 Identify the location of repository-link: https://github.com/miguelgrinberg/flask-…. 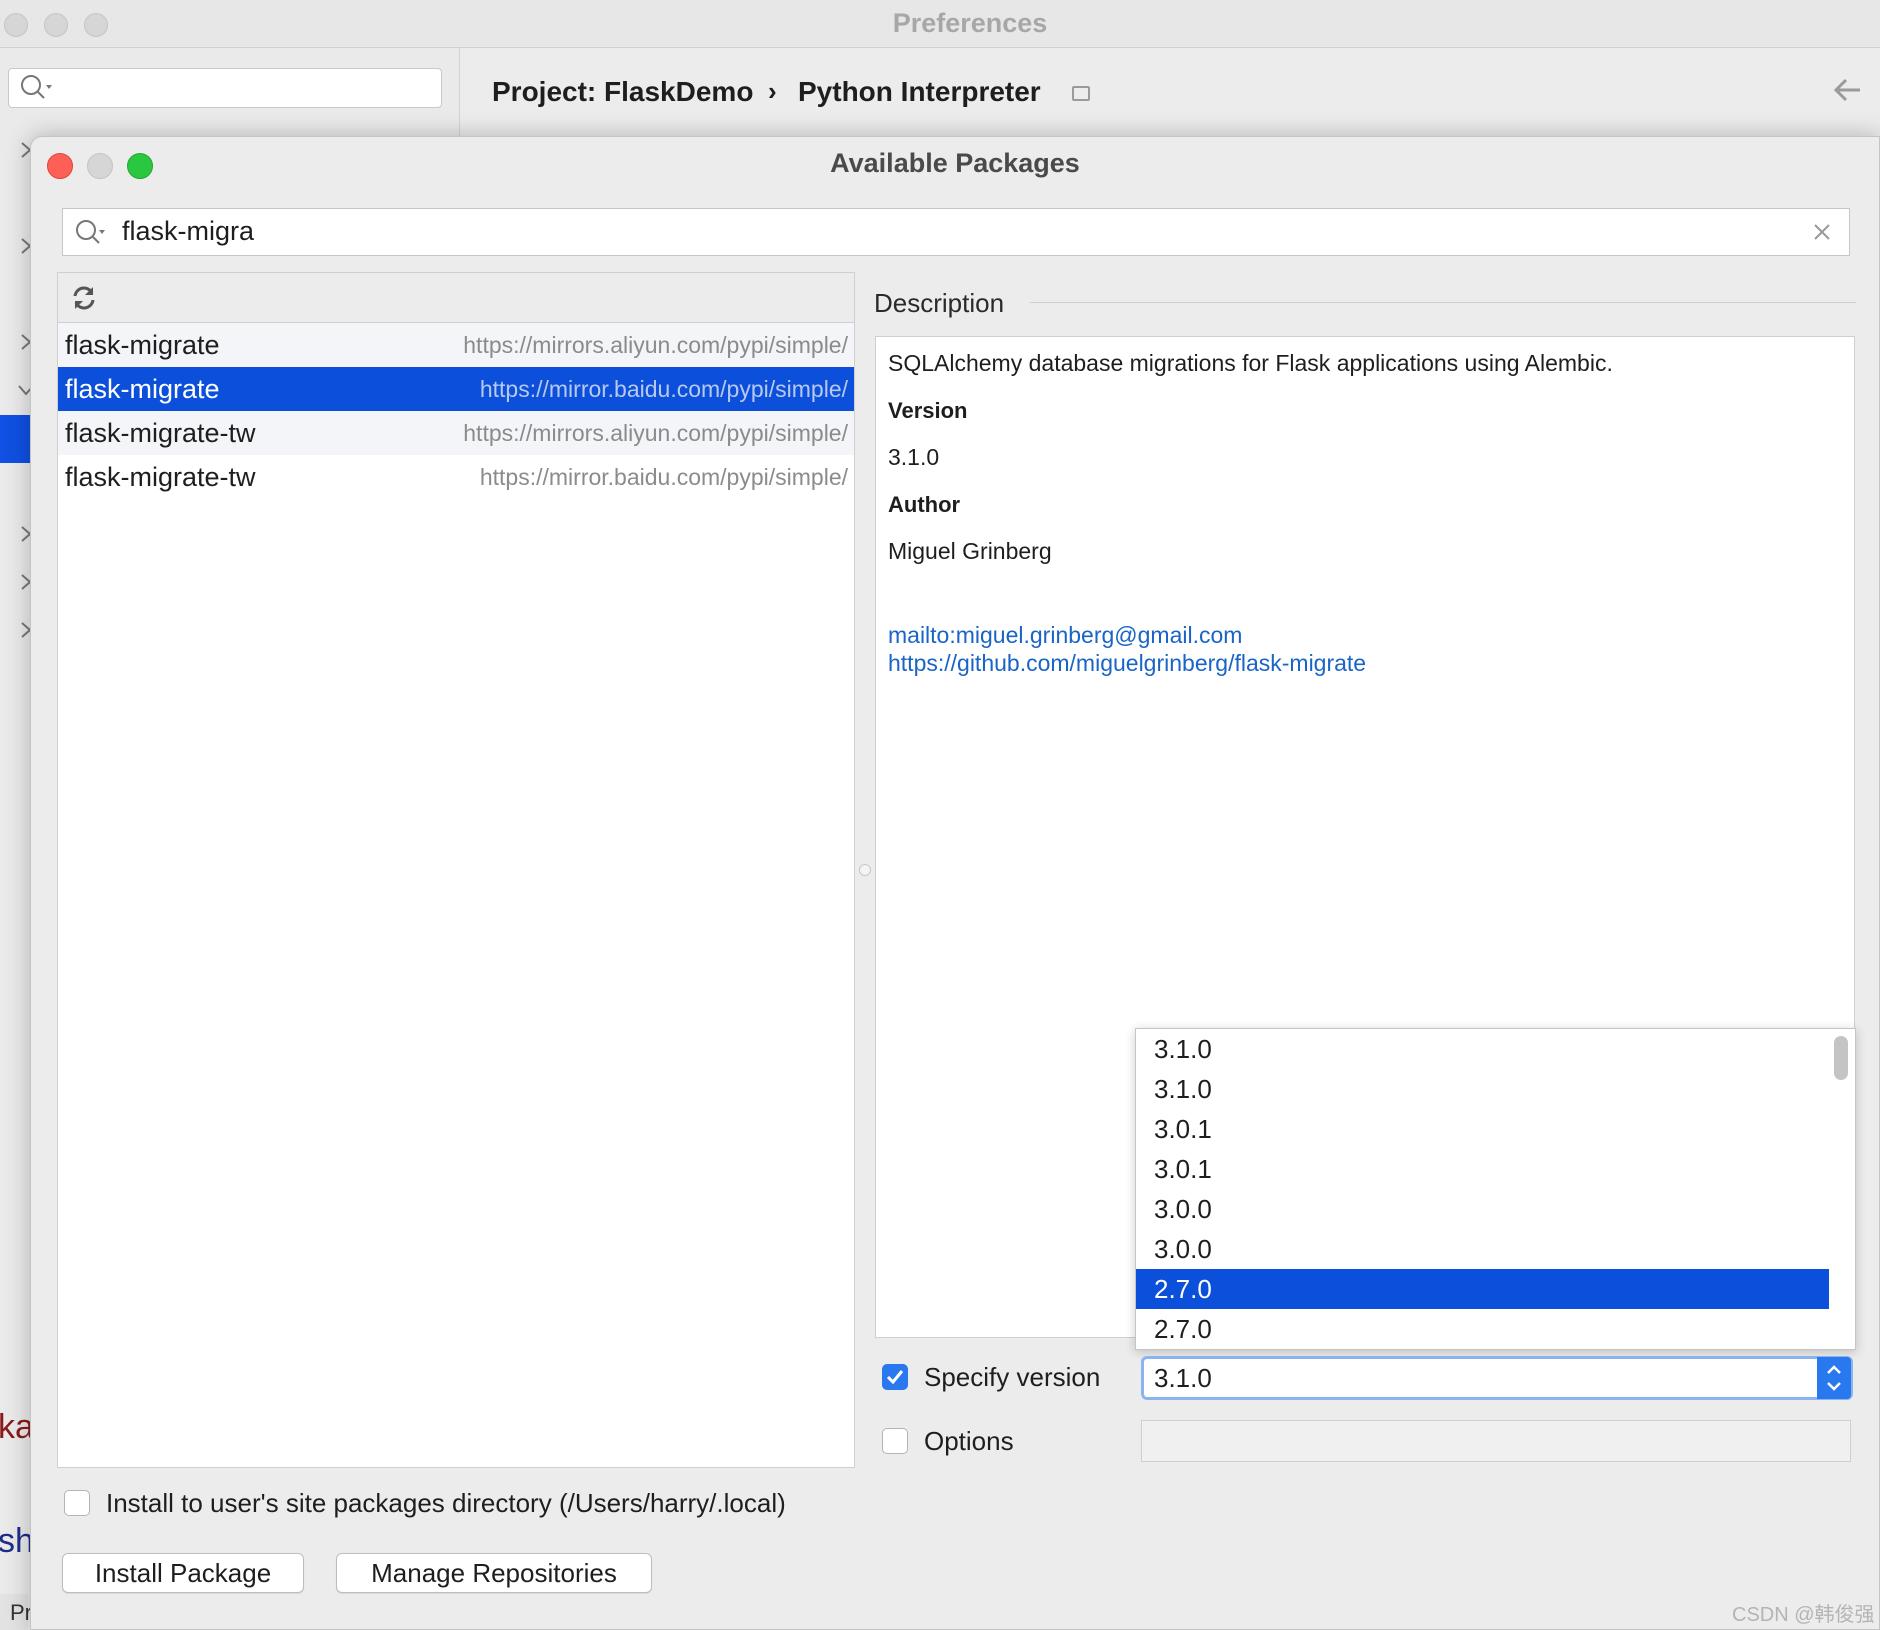
(1127, 663).